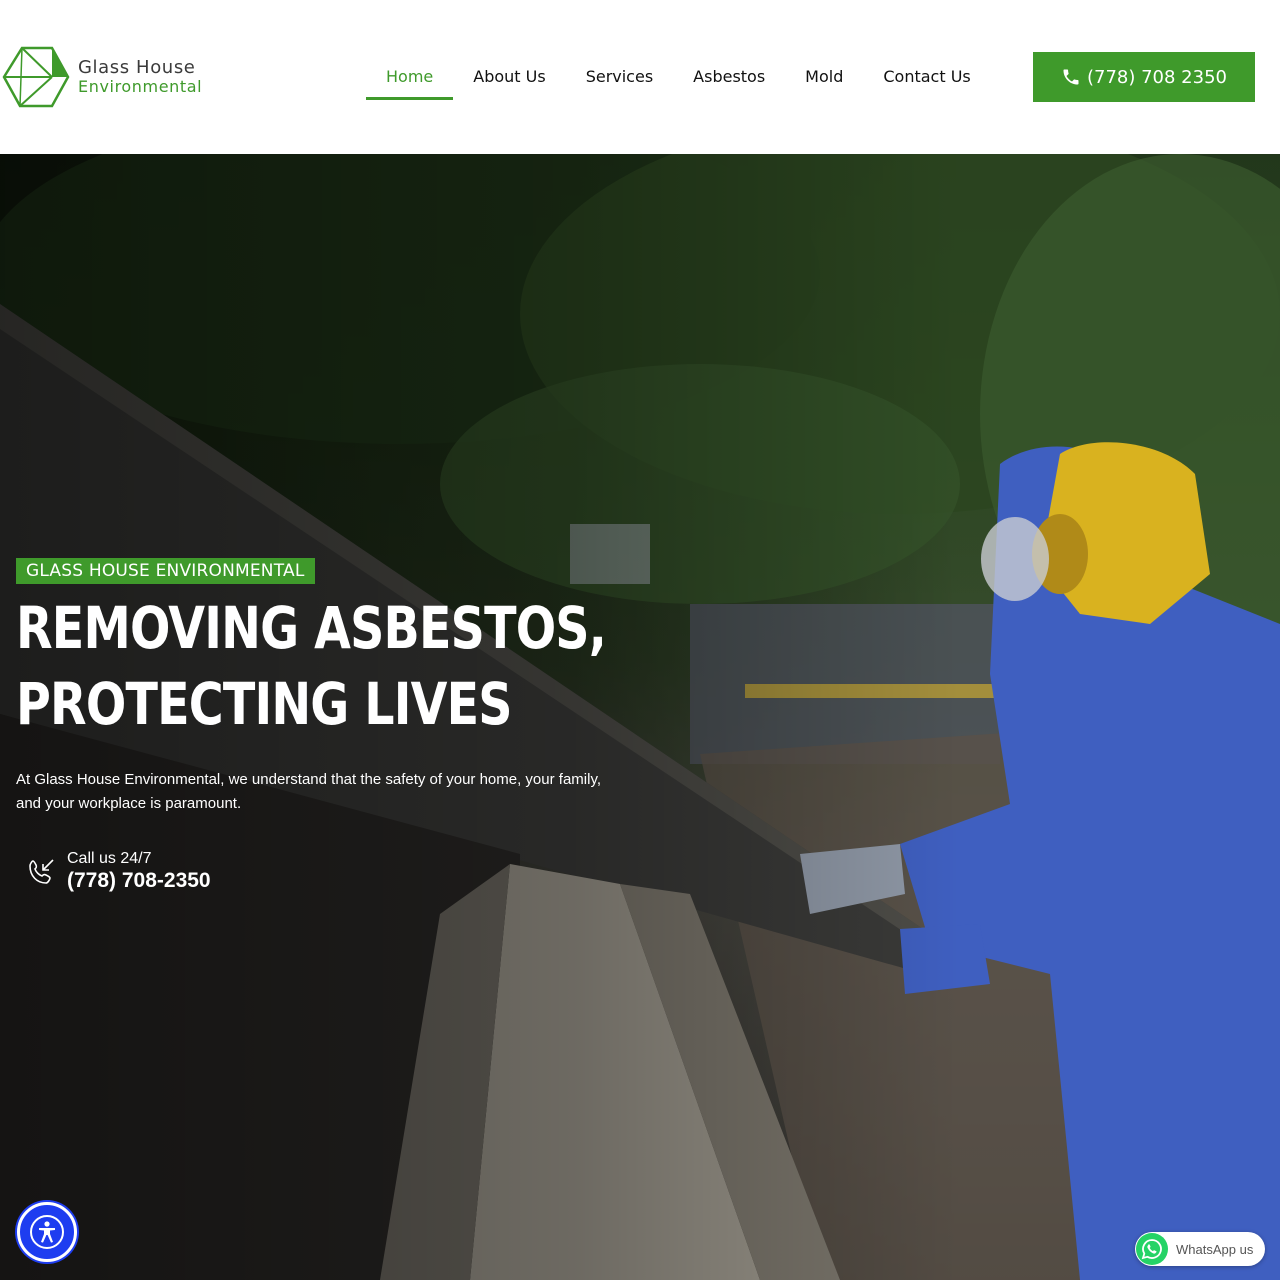  Describe the element at coordinates (311, 628) in the screenshot. I see `hero-headline-line-1: REMOVING ASBESTOS,` at that location.